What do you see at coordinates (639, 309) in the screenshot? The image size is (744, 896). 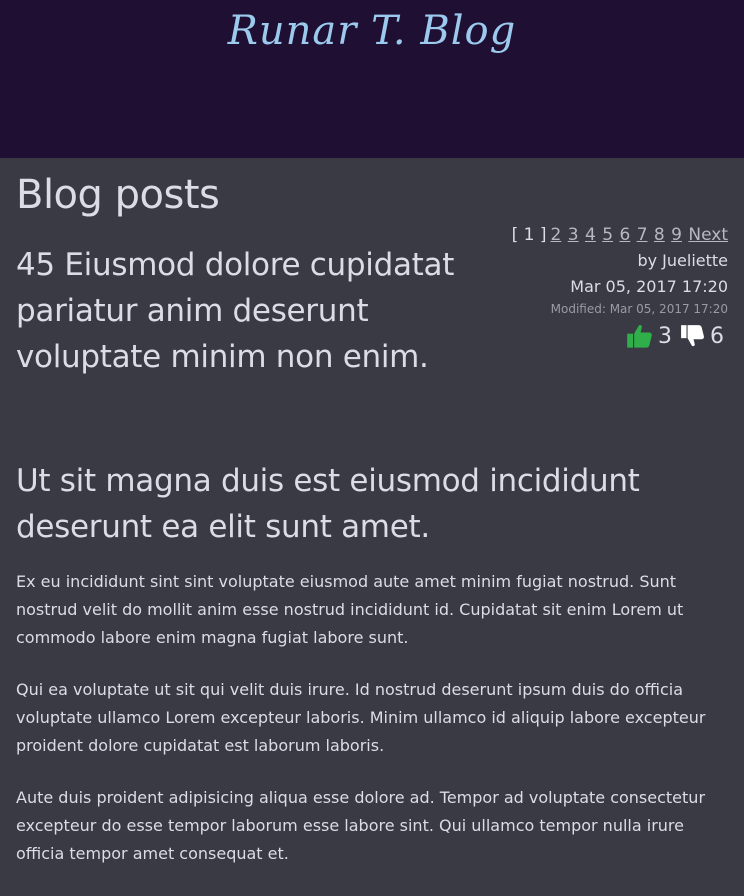 I see `post-modified-date: Modified: Mar 05, 2017 17:20` at bounding box center [639, 309].